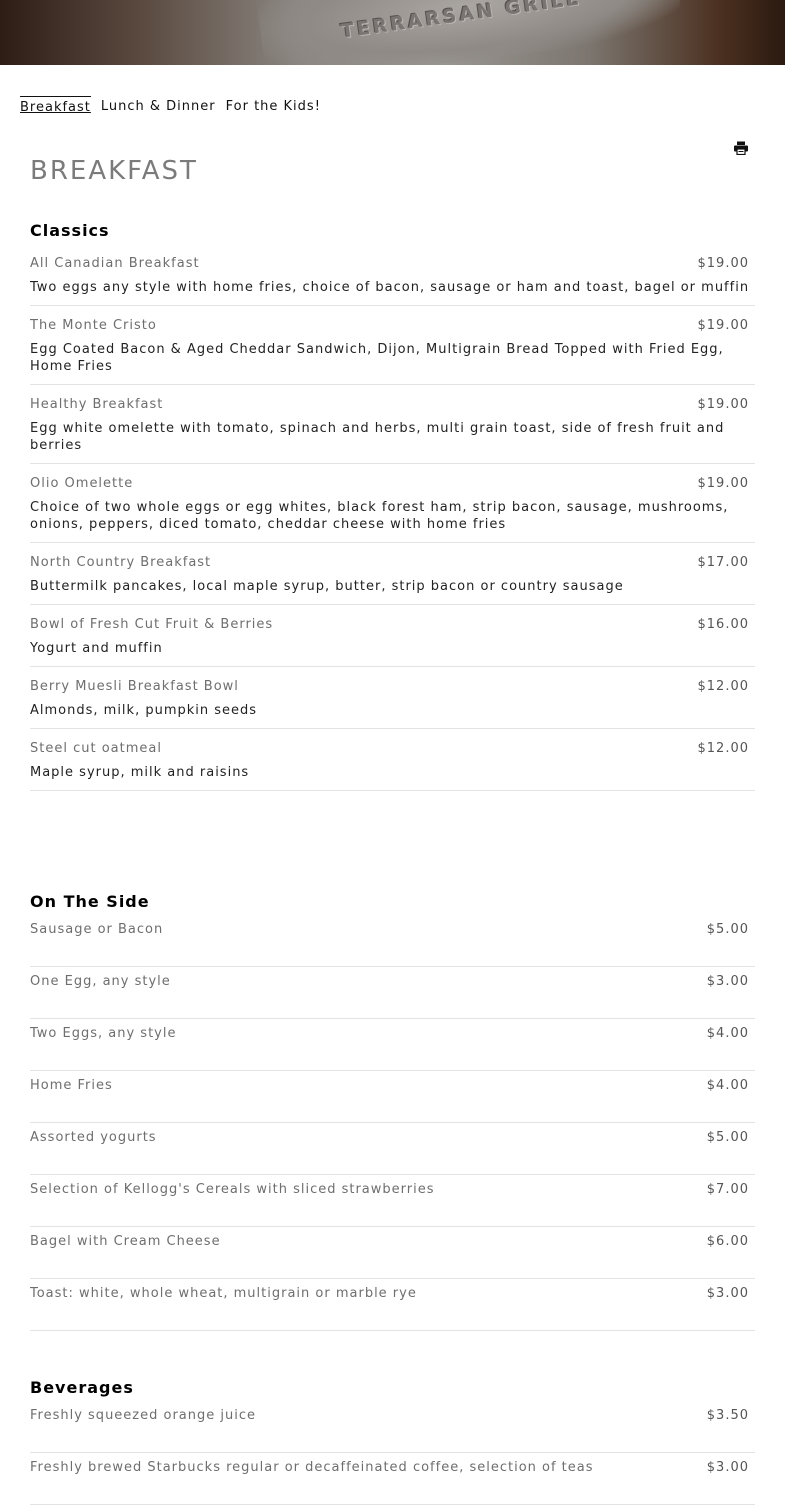  I want to click on menu-item: Bagel with Cream Cheese $6.00, so click(392, 1253).